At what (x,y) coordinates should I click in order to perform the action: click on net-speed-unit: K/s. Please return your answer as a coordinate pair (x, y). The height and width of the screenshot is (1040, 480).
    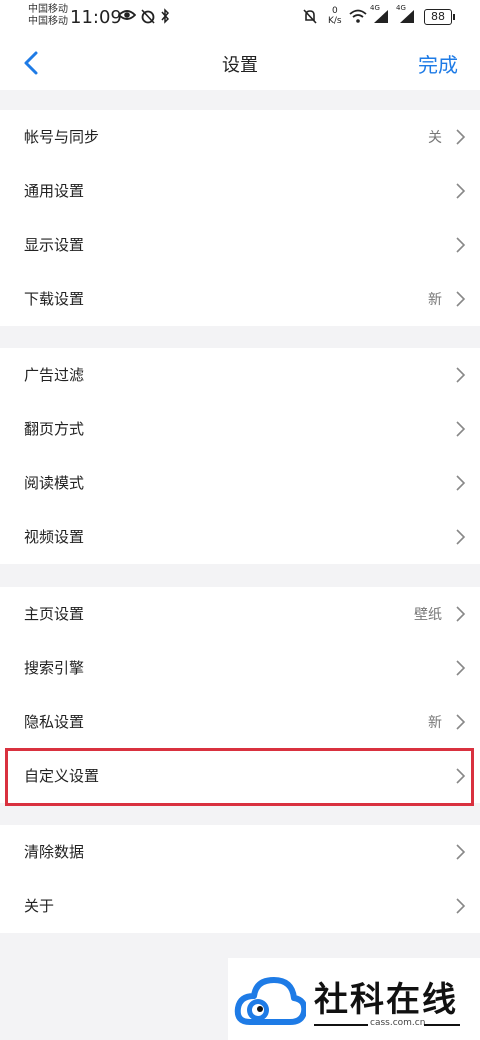
    Looking at the image, I should click on (335, 21).